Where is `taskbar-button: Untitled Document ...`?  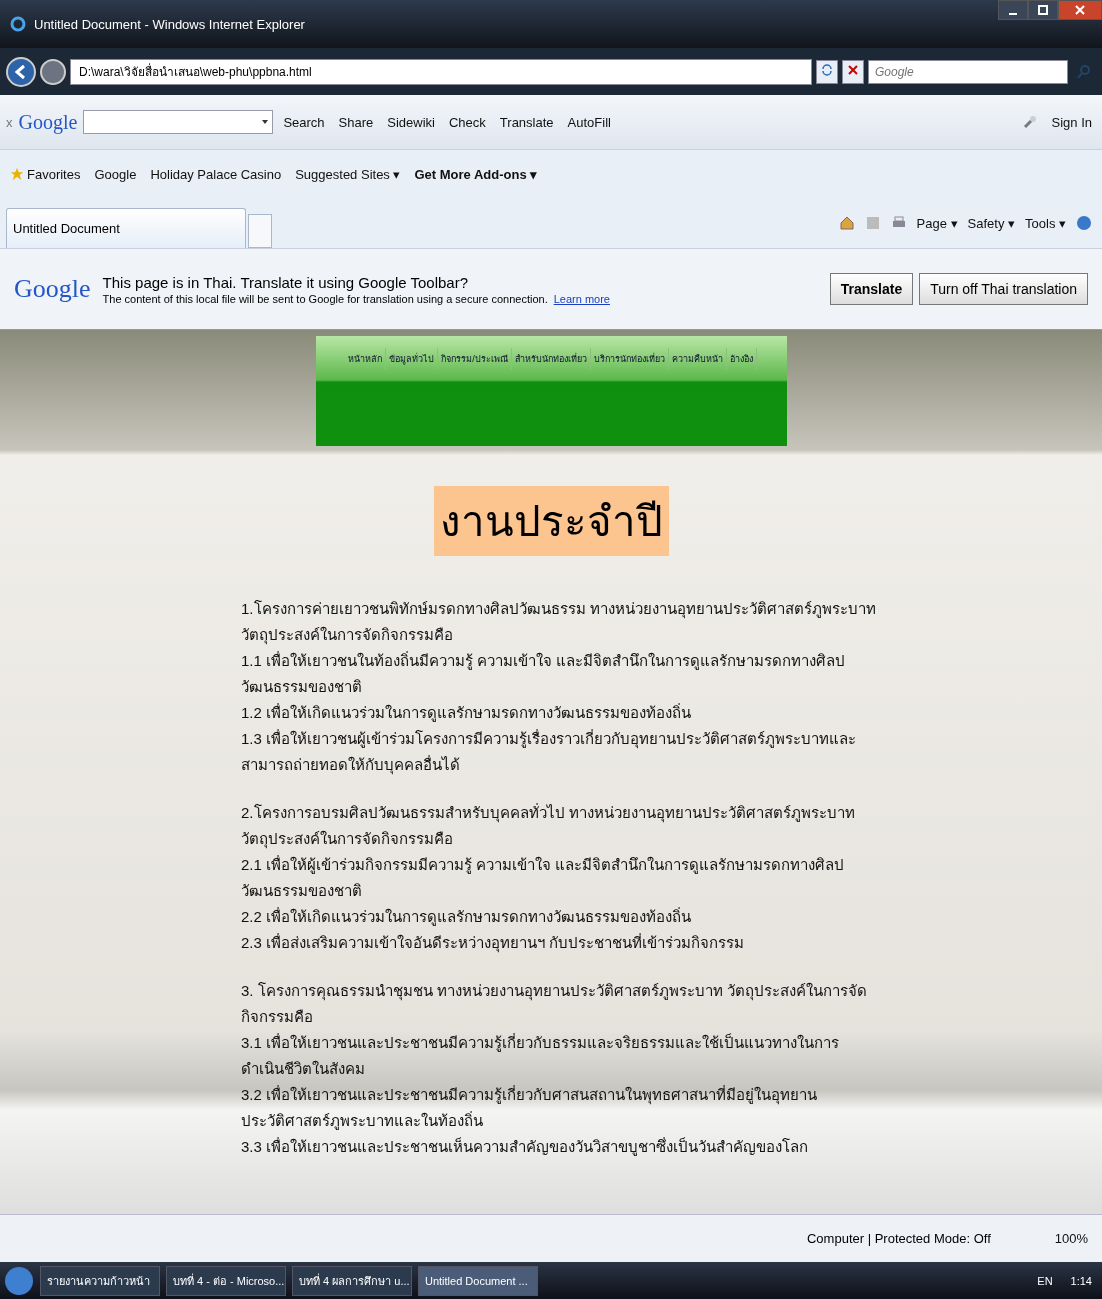
taskbar-button: Untitled Document ... is located at coordinates (478, 1280).